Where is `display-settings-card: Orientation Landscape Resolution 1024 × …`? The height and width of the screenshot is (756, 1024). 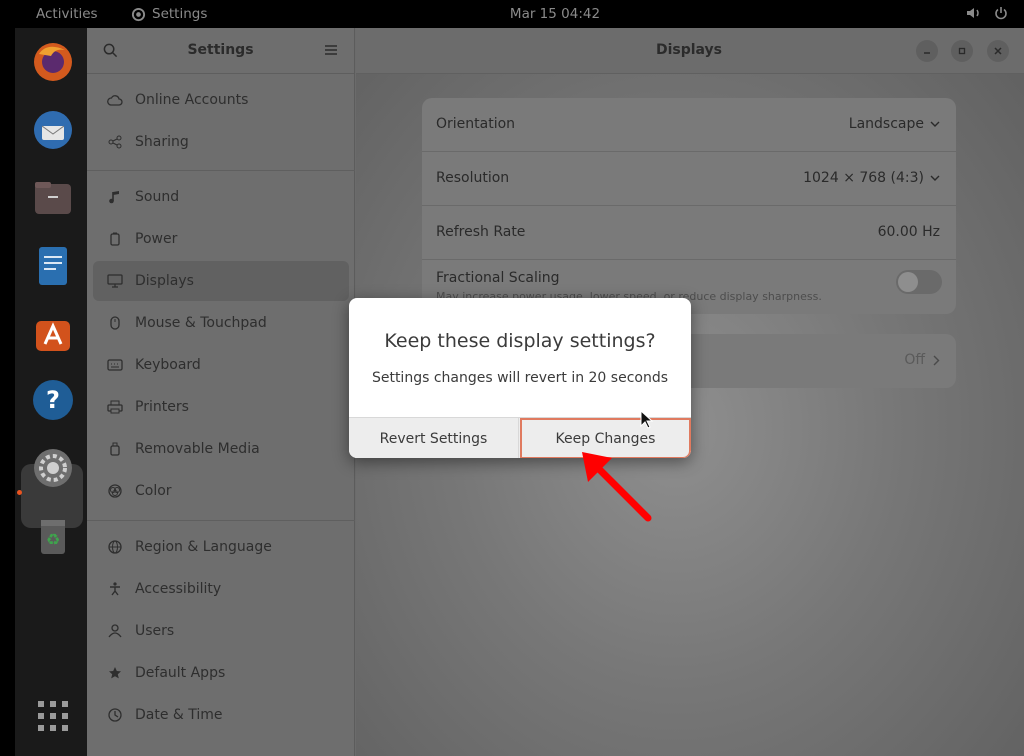 display-settings-card: Orientation Landscape Resolution 1024 × … is located at coordinates (689, 206).